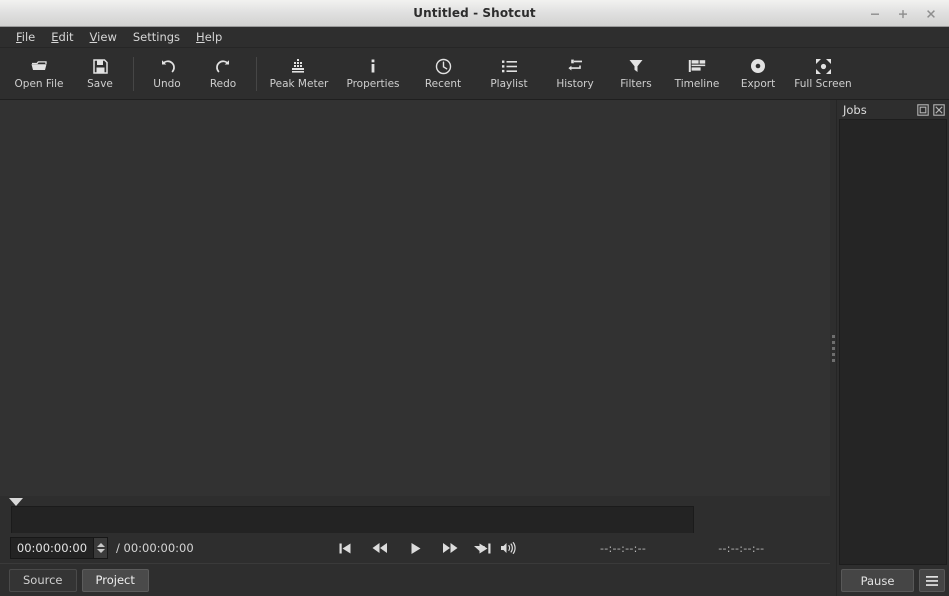  What do you see at coordinates (345, 548) in the screenshot?
I see `skip-previous-button` at bounding box center [345, 548].